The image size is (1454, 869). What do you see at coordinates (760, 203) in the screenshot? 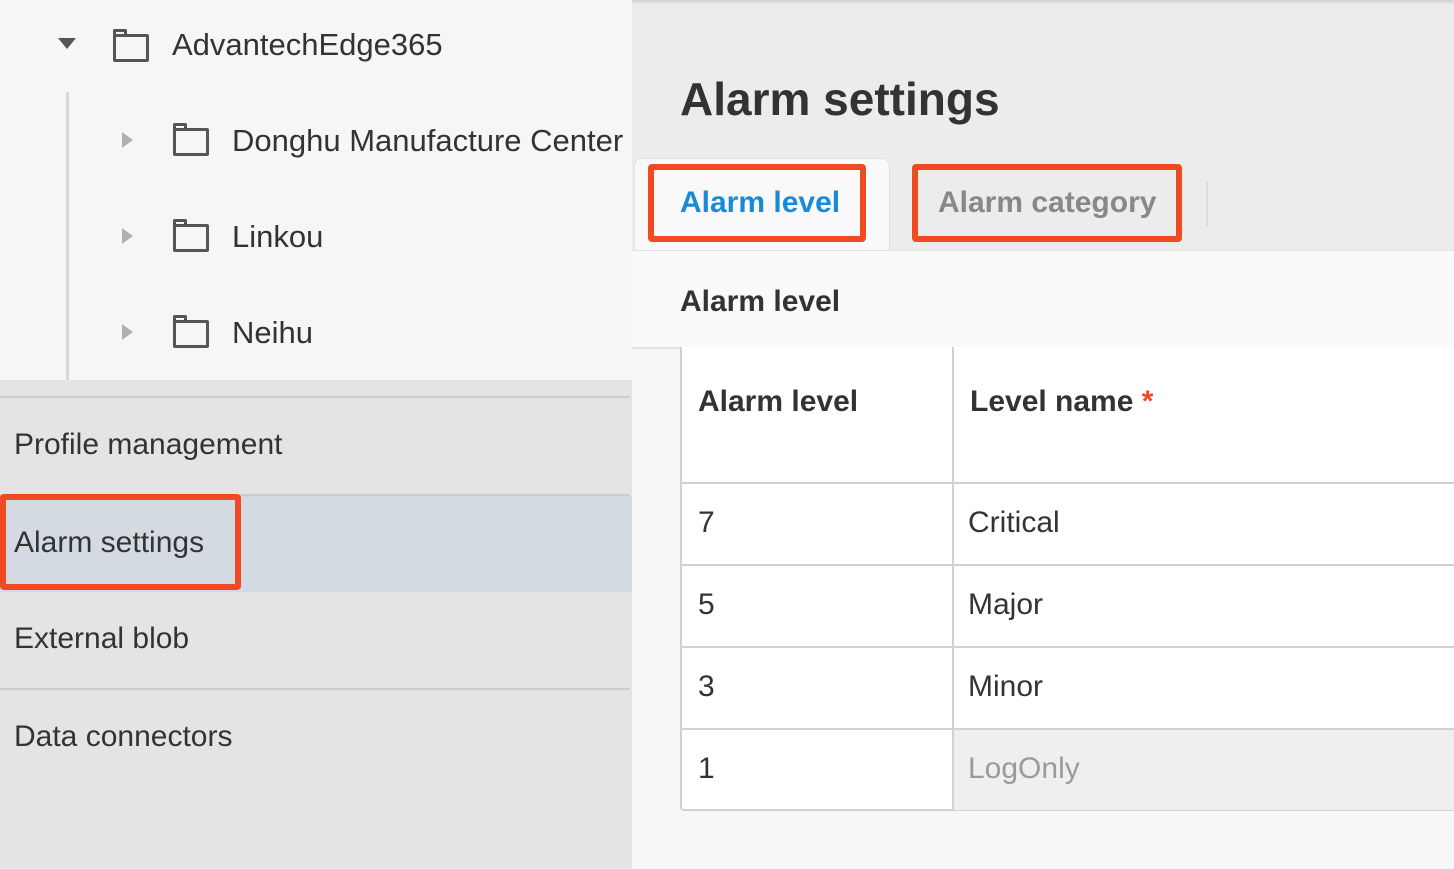
I see `tab-alarm-level: Alarm level` at bounding box center [760, 203].